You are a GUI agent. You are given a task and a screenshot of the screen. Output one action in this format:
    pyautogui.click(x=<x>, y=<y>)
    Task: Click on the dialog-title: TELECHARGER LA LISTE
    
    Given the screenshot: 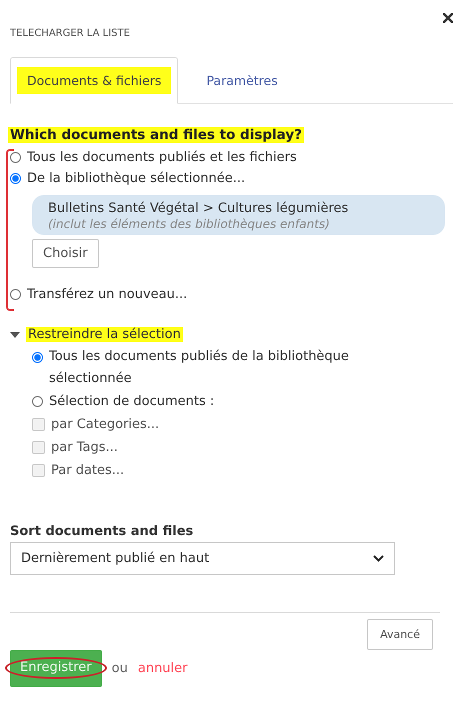 What is the action you would take?
    pyautogui.click(x=70, y=33)
    